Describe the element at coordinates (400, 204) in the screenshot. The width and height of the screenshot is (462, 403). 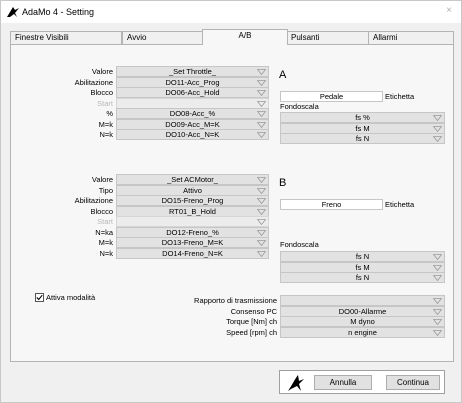
I see `section-b-name-label: Etichetta` at that location.